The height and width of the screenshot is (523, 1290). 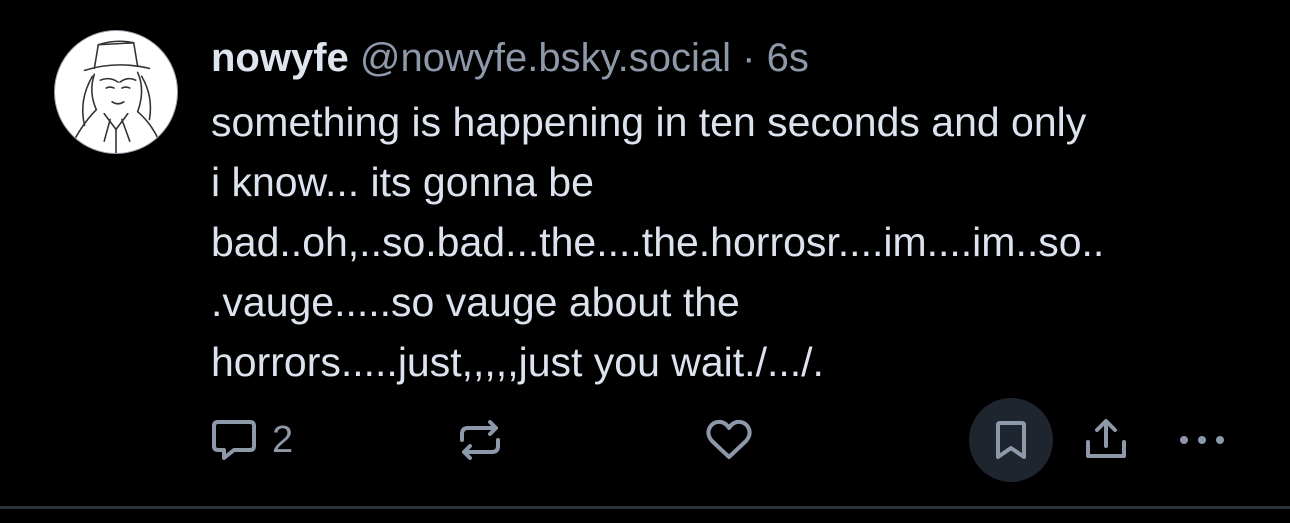 What do you see at coordinates (545, 58) in the screenshot?
I see `author-handle: @nowyfe.bsky.social` at bounding box center [545, 58].